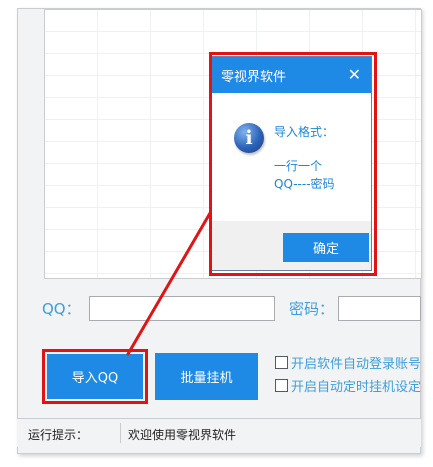  Describe the element at coordinates (356, 364) in the screenshot. I see `auto-login-label: 开启软件自动登录账号` at that location.